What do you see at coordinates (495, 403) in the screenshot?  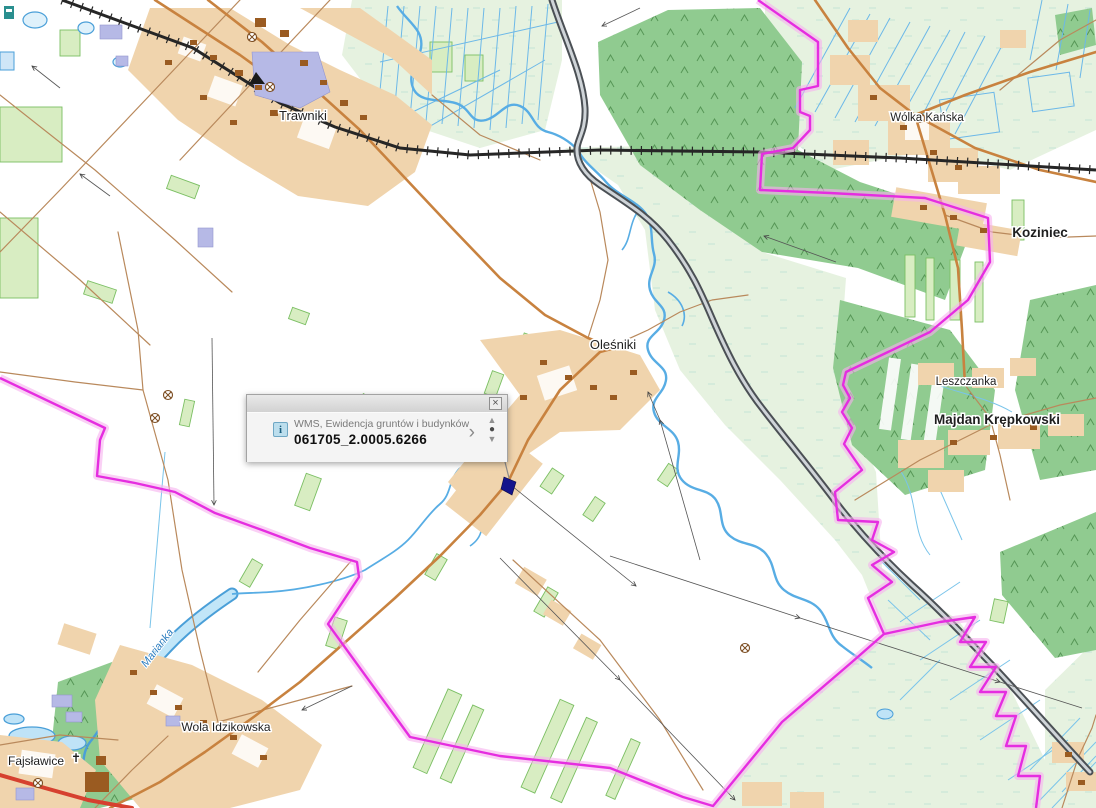 I see `close-icon: ×` at bounding box center [495, 403].